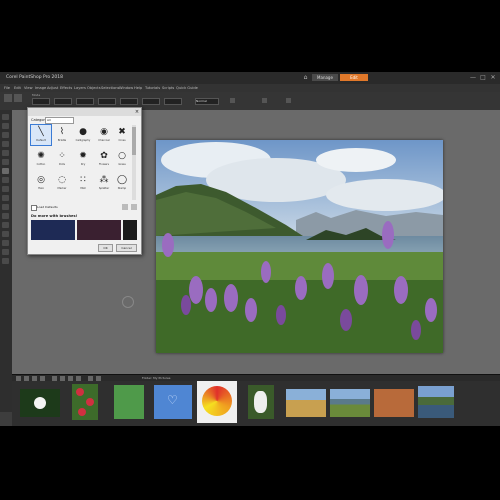 The width and height of the screenshot is (500, 500). What do you see at coordinates (483, 77) in the screenshot?
I see `maximize-button: □` at bounding box center [483, 77].